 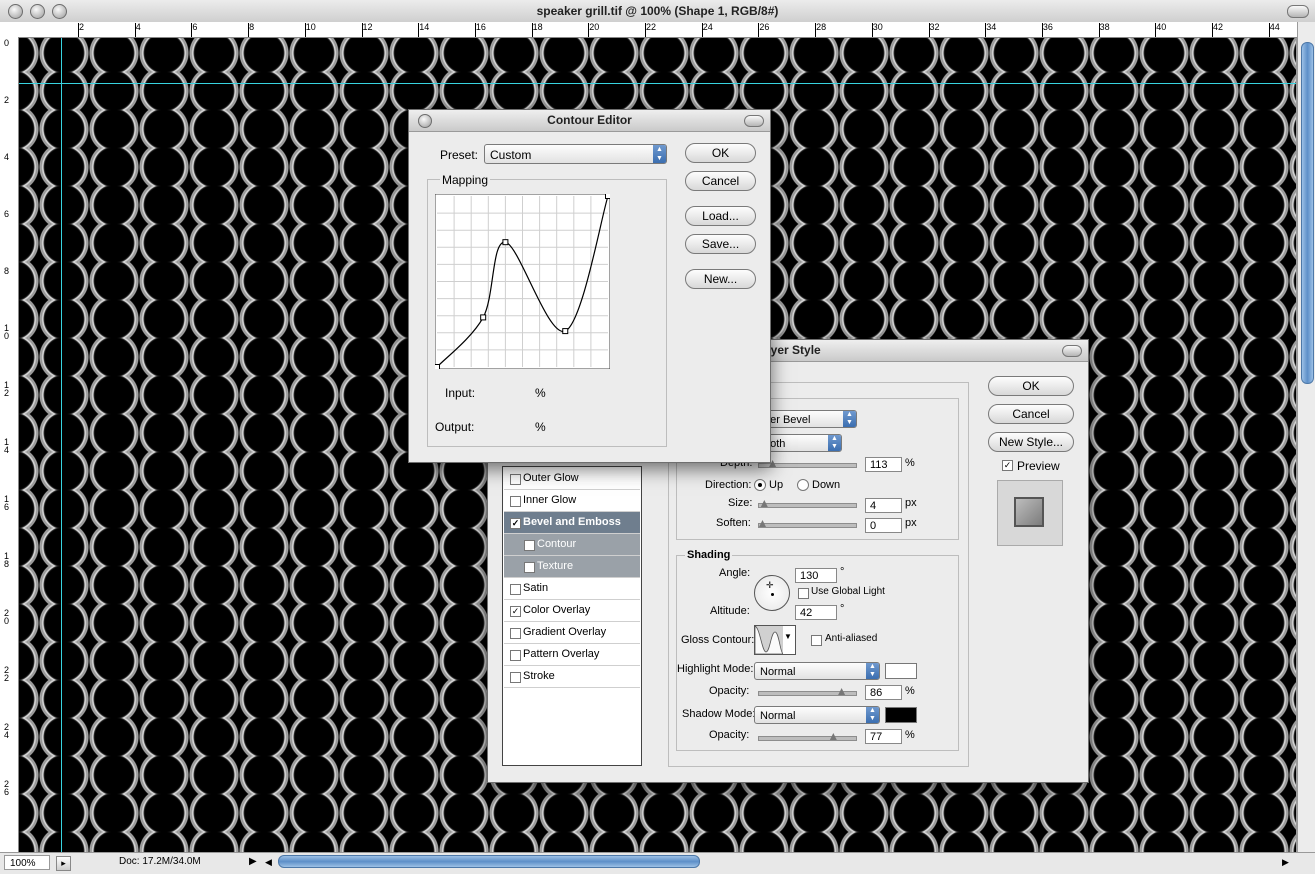 I want to click on style-list-label: Inner Glow, so click(x=550, y=500).